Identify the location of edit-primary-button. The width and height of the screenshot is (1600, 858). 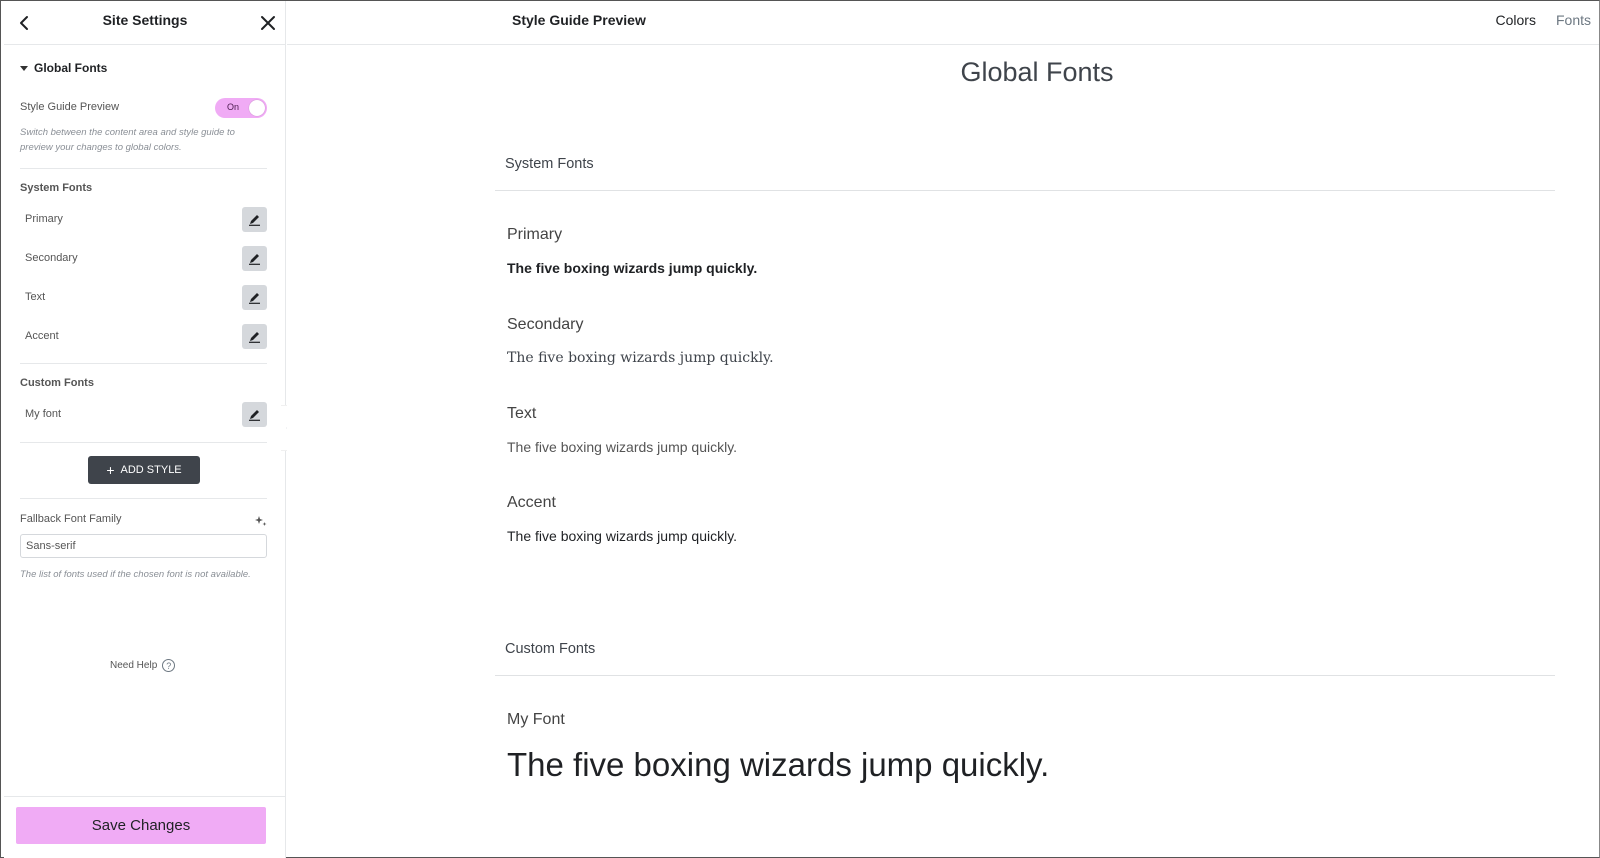
(254, 219).